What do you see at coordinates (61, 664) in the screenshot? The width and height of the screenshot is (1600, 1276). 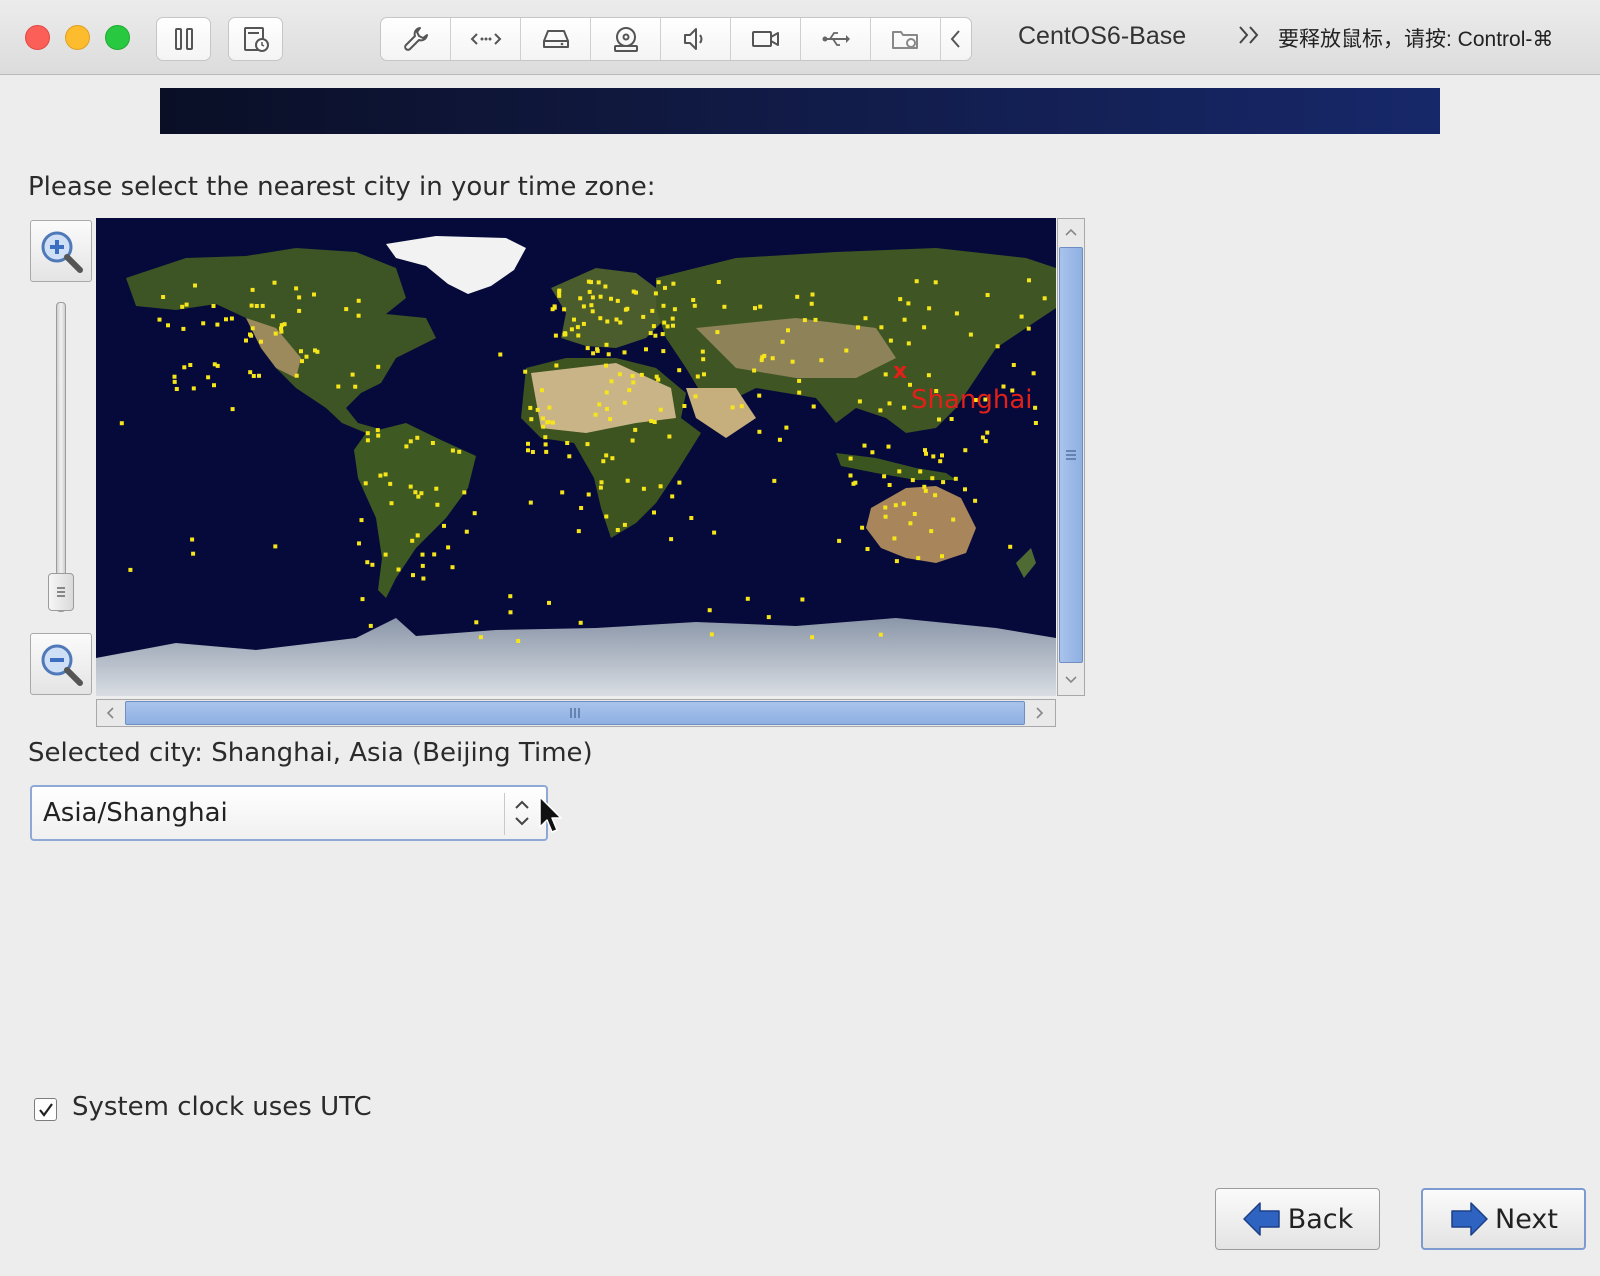 I see `zoom-out-button` at bounding box center [61, 664].